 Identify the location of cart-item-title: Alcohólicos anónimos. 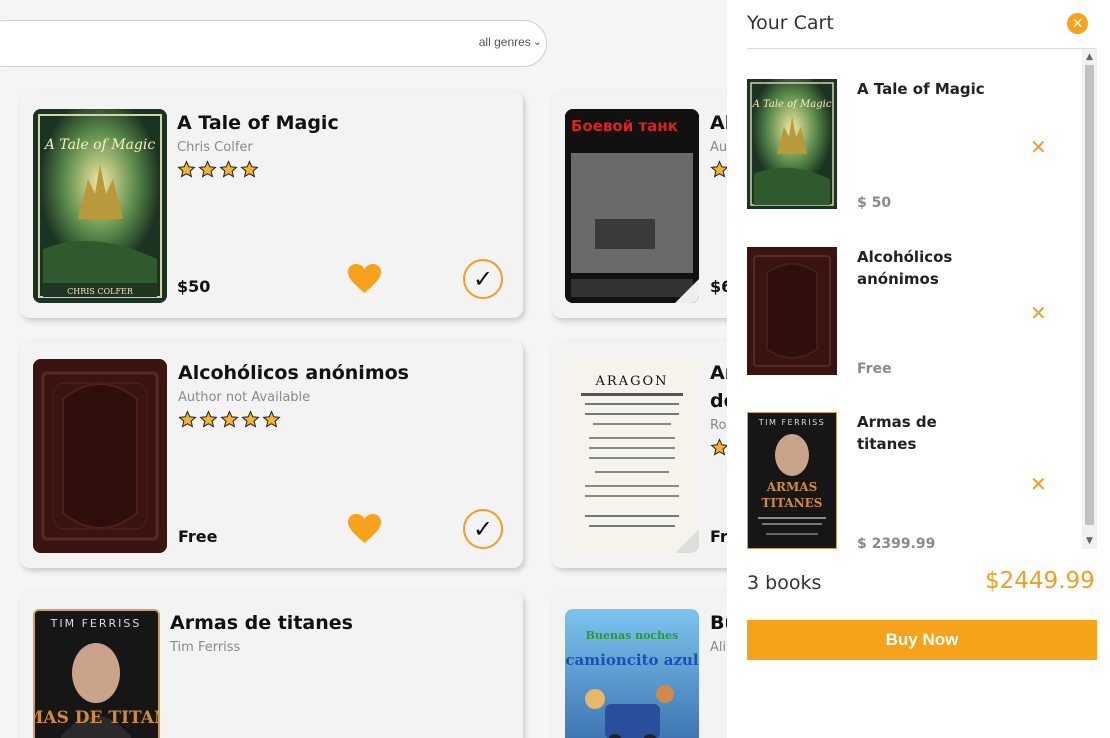
(905, 268).